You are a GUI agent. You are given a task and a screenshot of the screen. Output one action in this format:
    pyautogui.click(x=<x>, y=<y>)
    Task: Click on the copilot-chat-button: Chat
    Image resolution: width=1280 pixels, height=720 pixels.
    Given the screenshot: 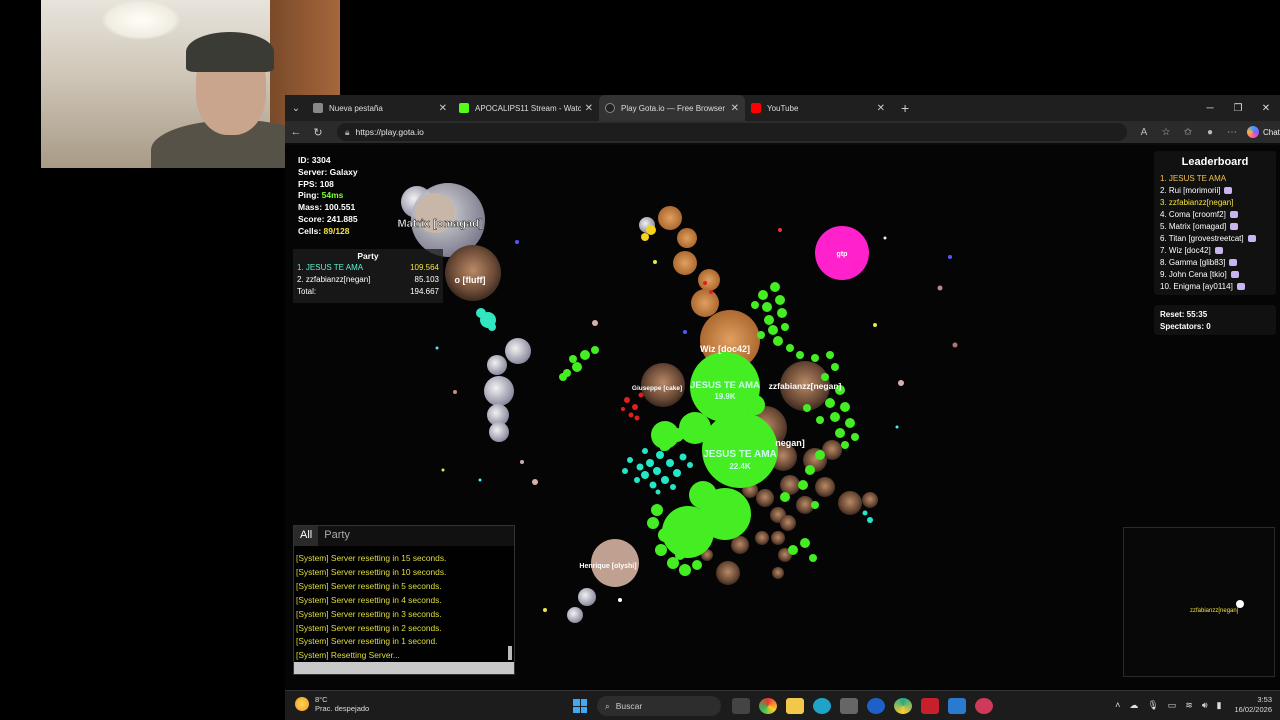 What is the action you would take?
    pyautogui.click(x=1263, y=132)
    